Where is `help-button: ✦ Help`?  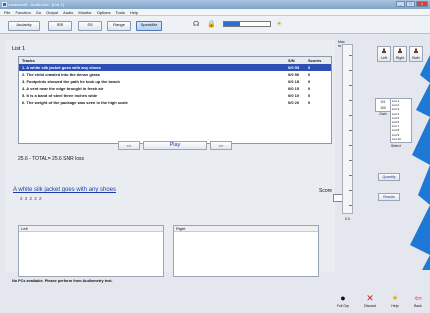
help-button: ✦ Help is located at coordinates (395, 303).